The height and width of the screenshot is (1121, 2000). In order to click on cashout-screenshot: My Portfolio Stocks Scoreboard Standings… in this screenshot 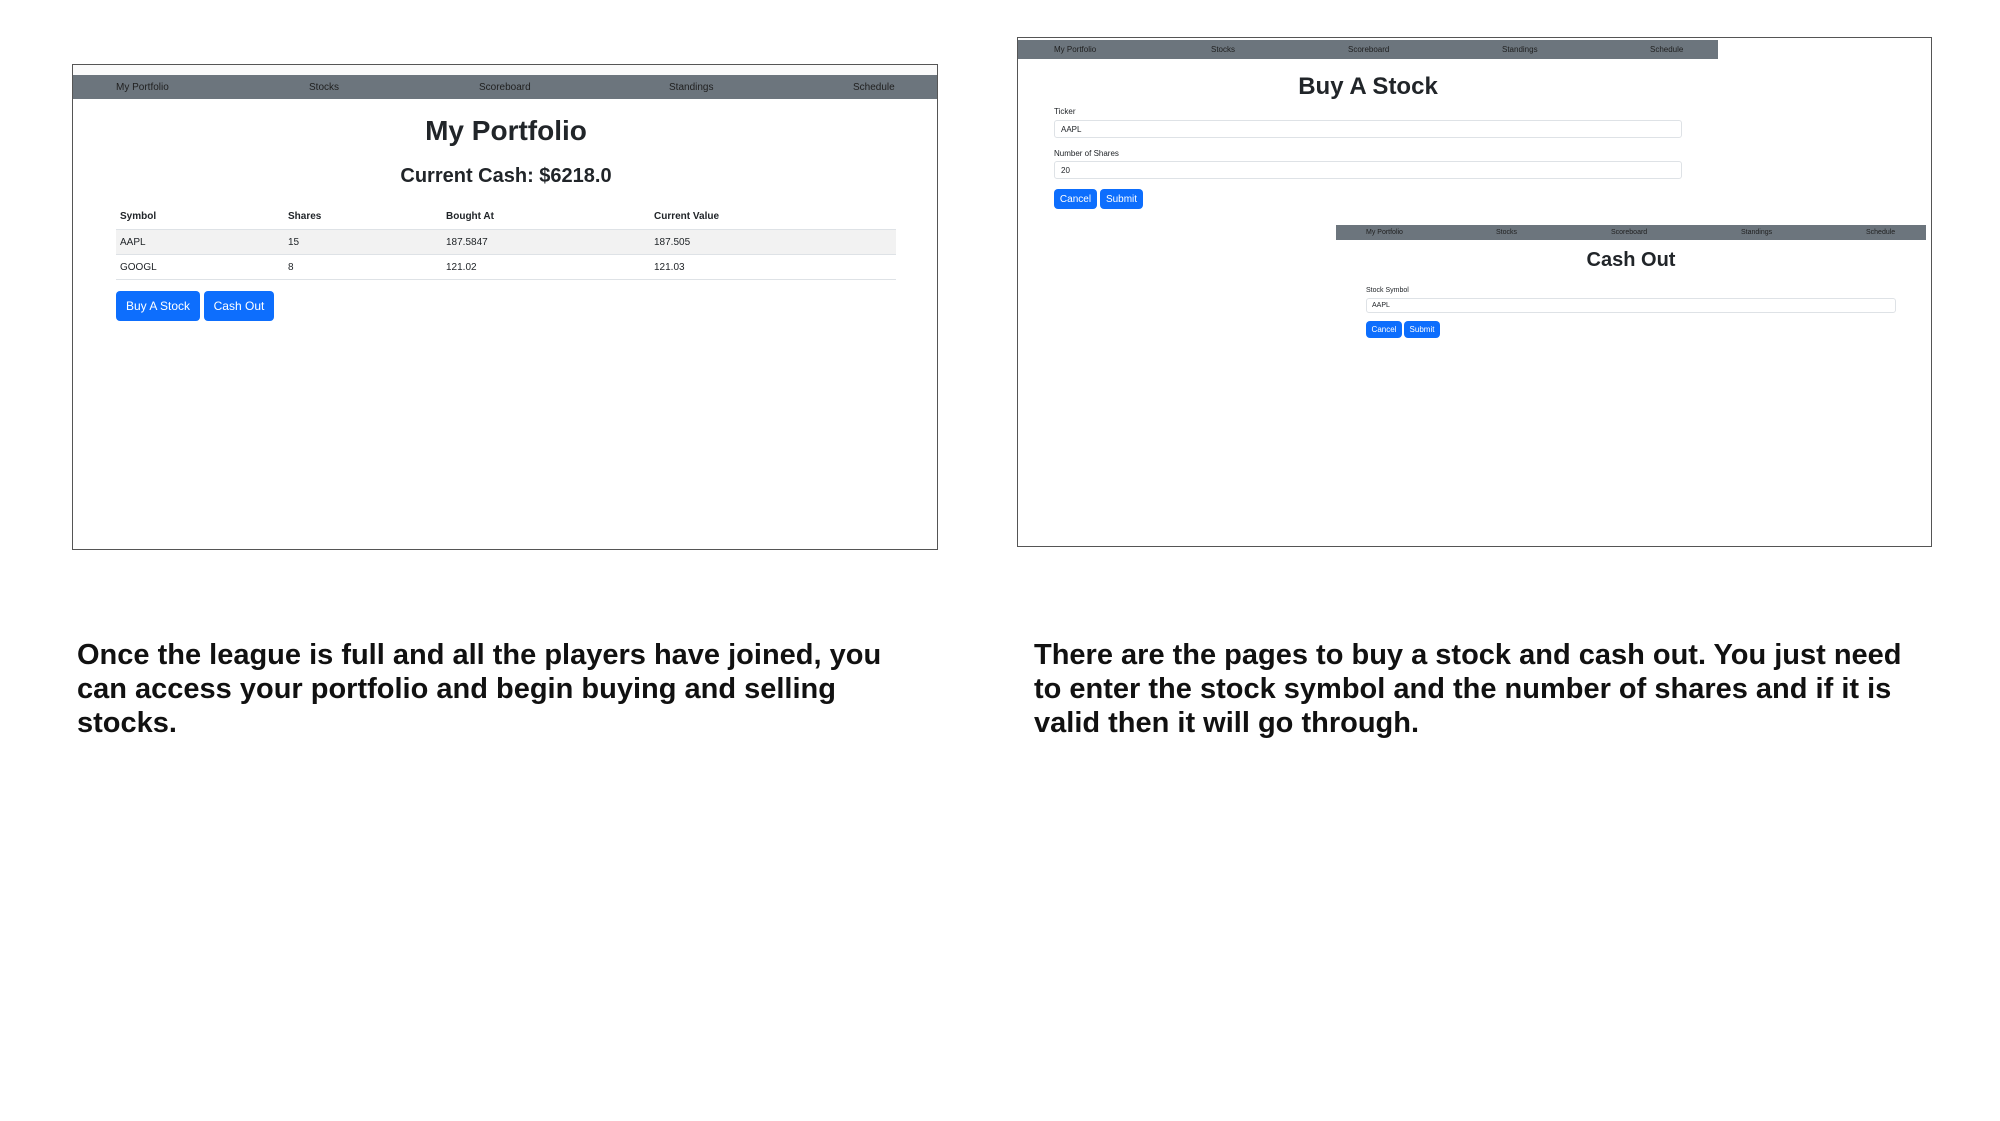, I will do `click(1631, 295)`.